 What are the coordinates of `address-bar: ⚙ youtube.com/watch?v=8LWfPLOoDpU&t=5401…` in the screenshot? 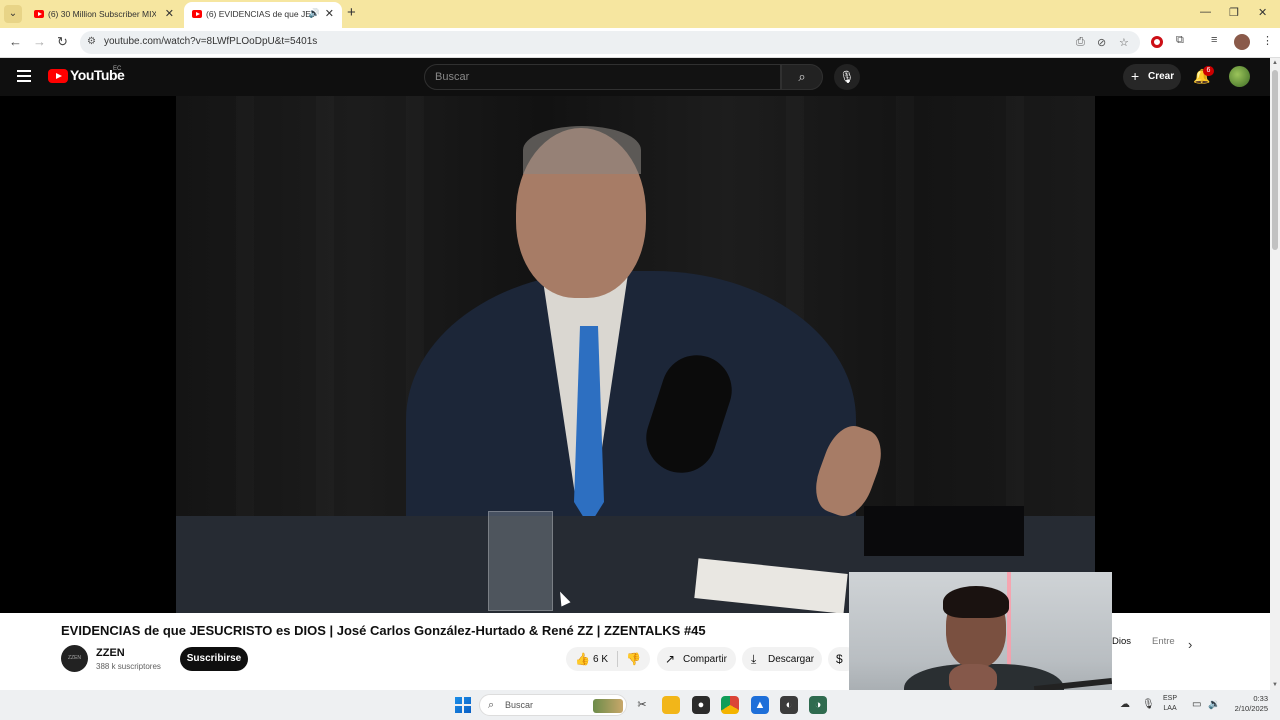 It's located at (610, 42).